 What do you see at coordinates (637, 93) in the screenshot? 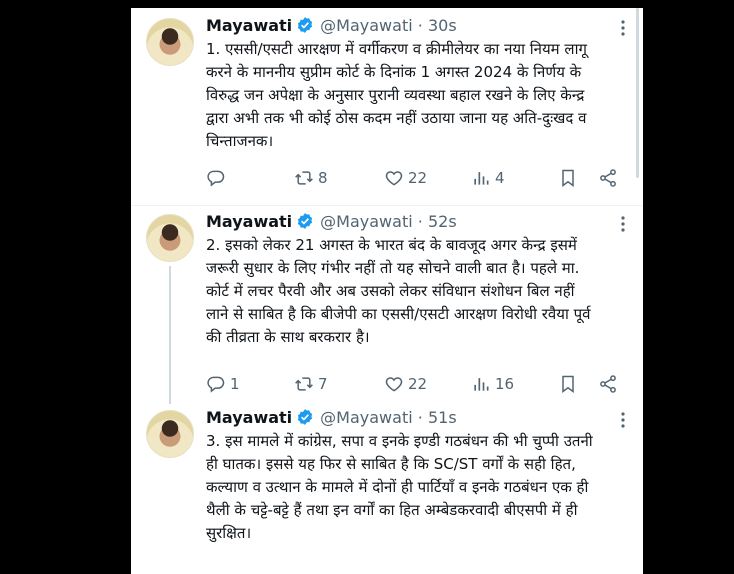
I see `scrollbar` at bounding box center [637, 93].